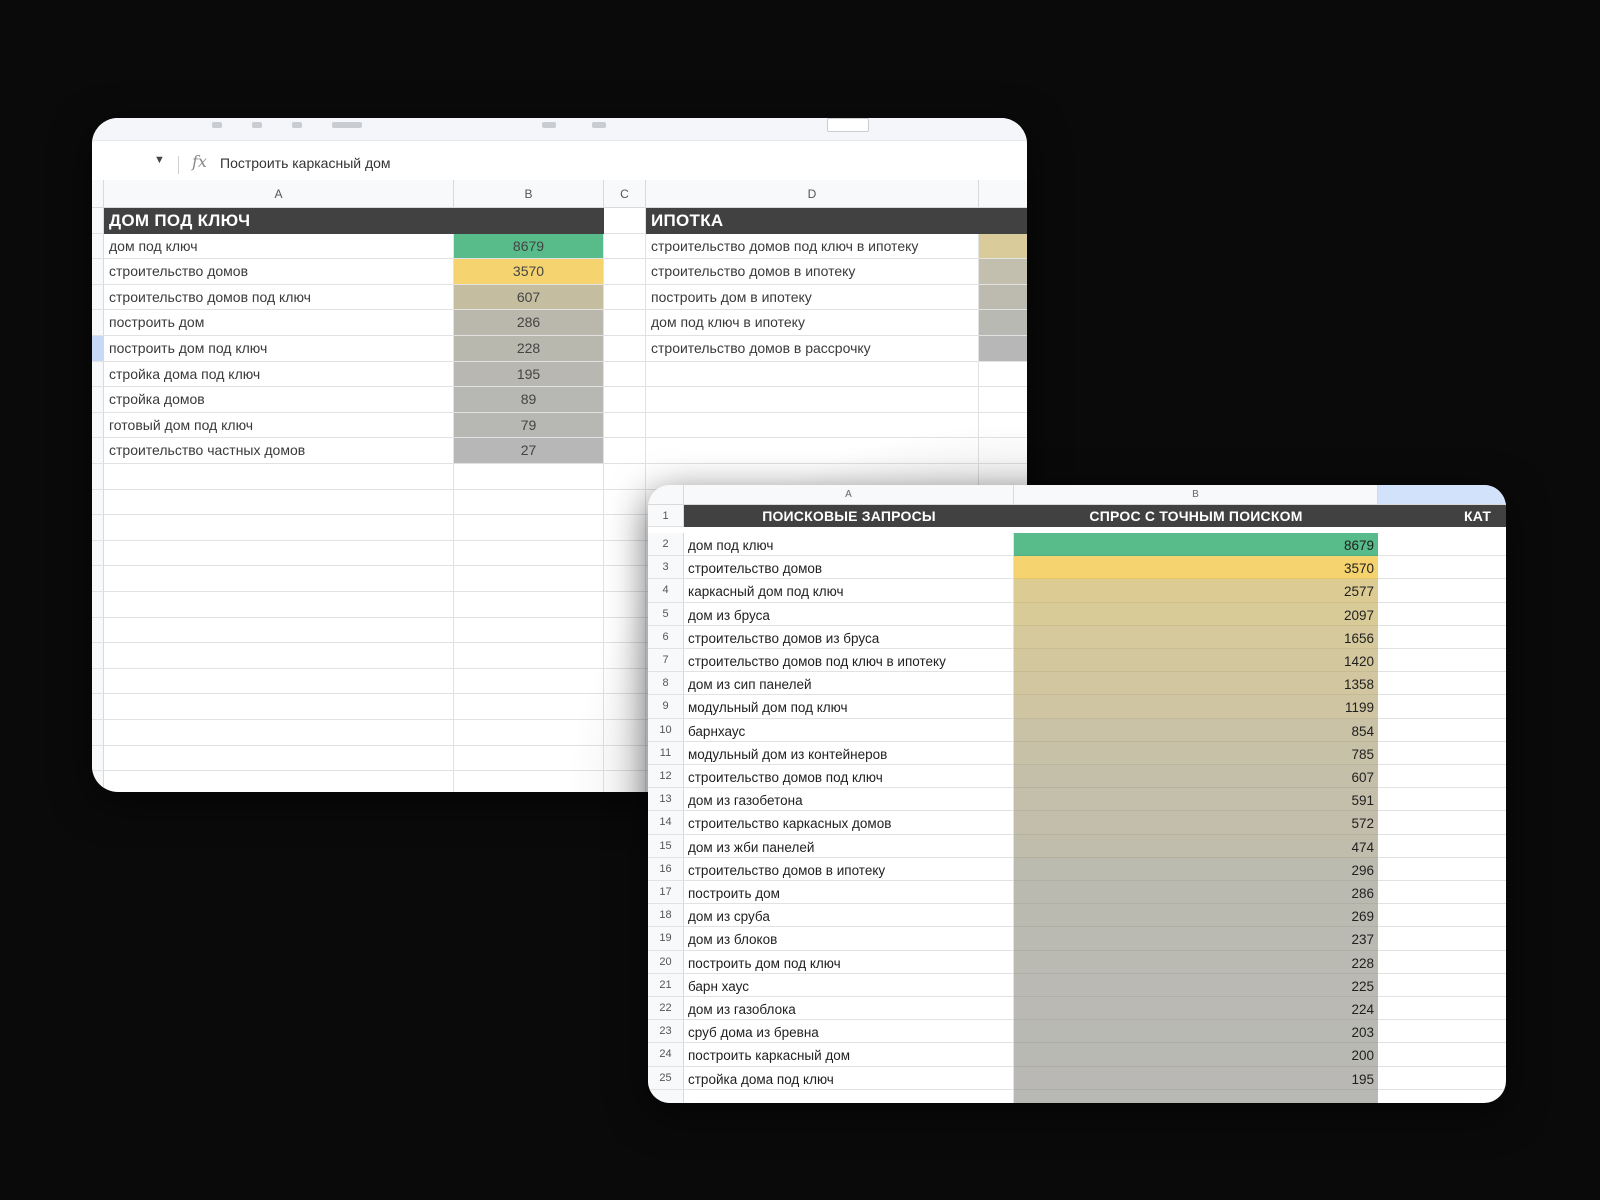 This screenshot has height=1200, width=1600. I want to click on formula-input: Построить каркасный дом, so click(305, 163).